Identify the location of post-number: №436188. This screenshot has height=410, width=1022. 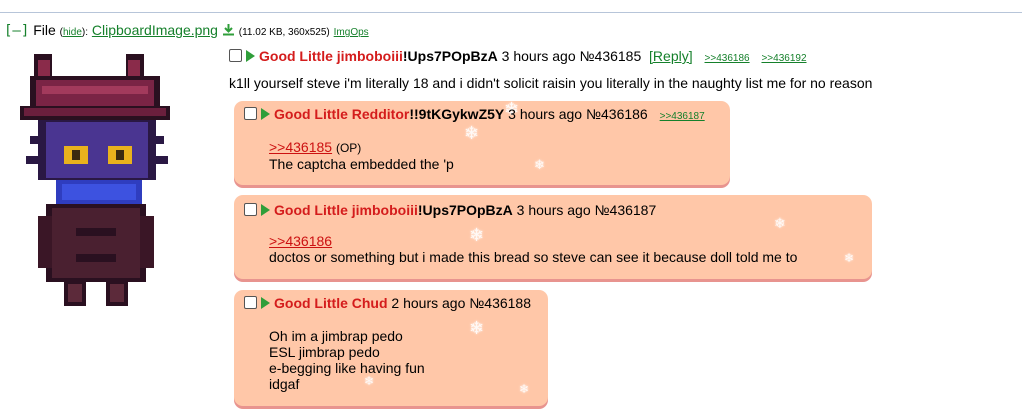
(500, 303).